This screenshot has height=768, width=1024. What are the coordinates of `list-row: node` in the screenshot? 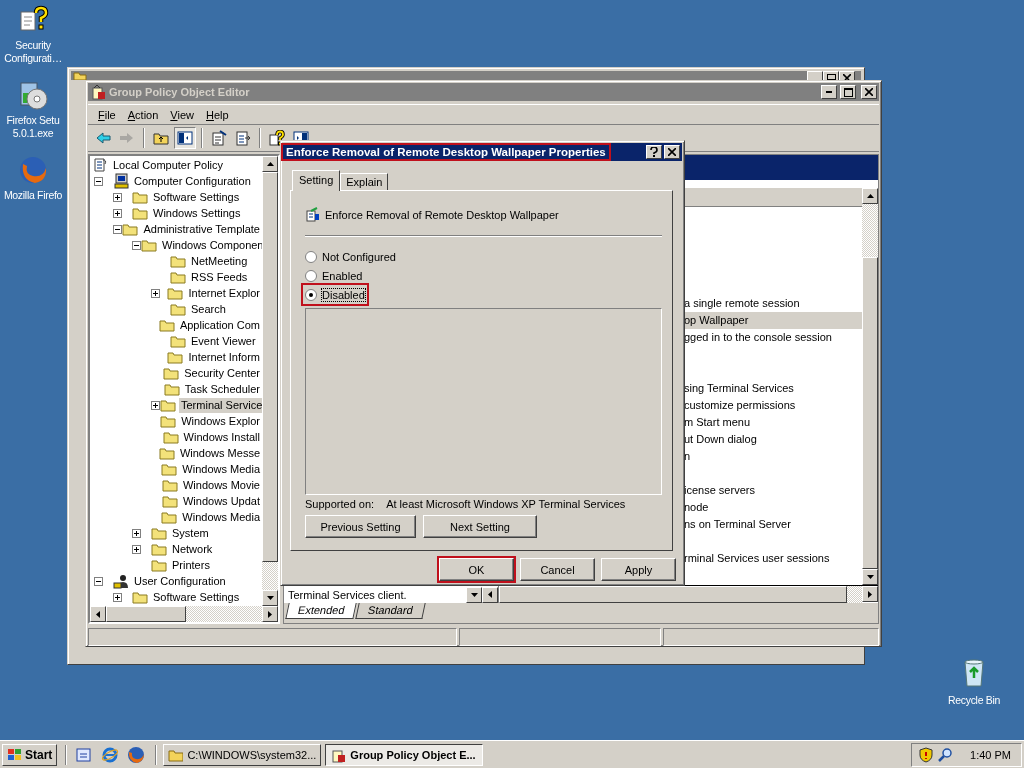 It's located at (771, 507).